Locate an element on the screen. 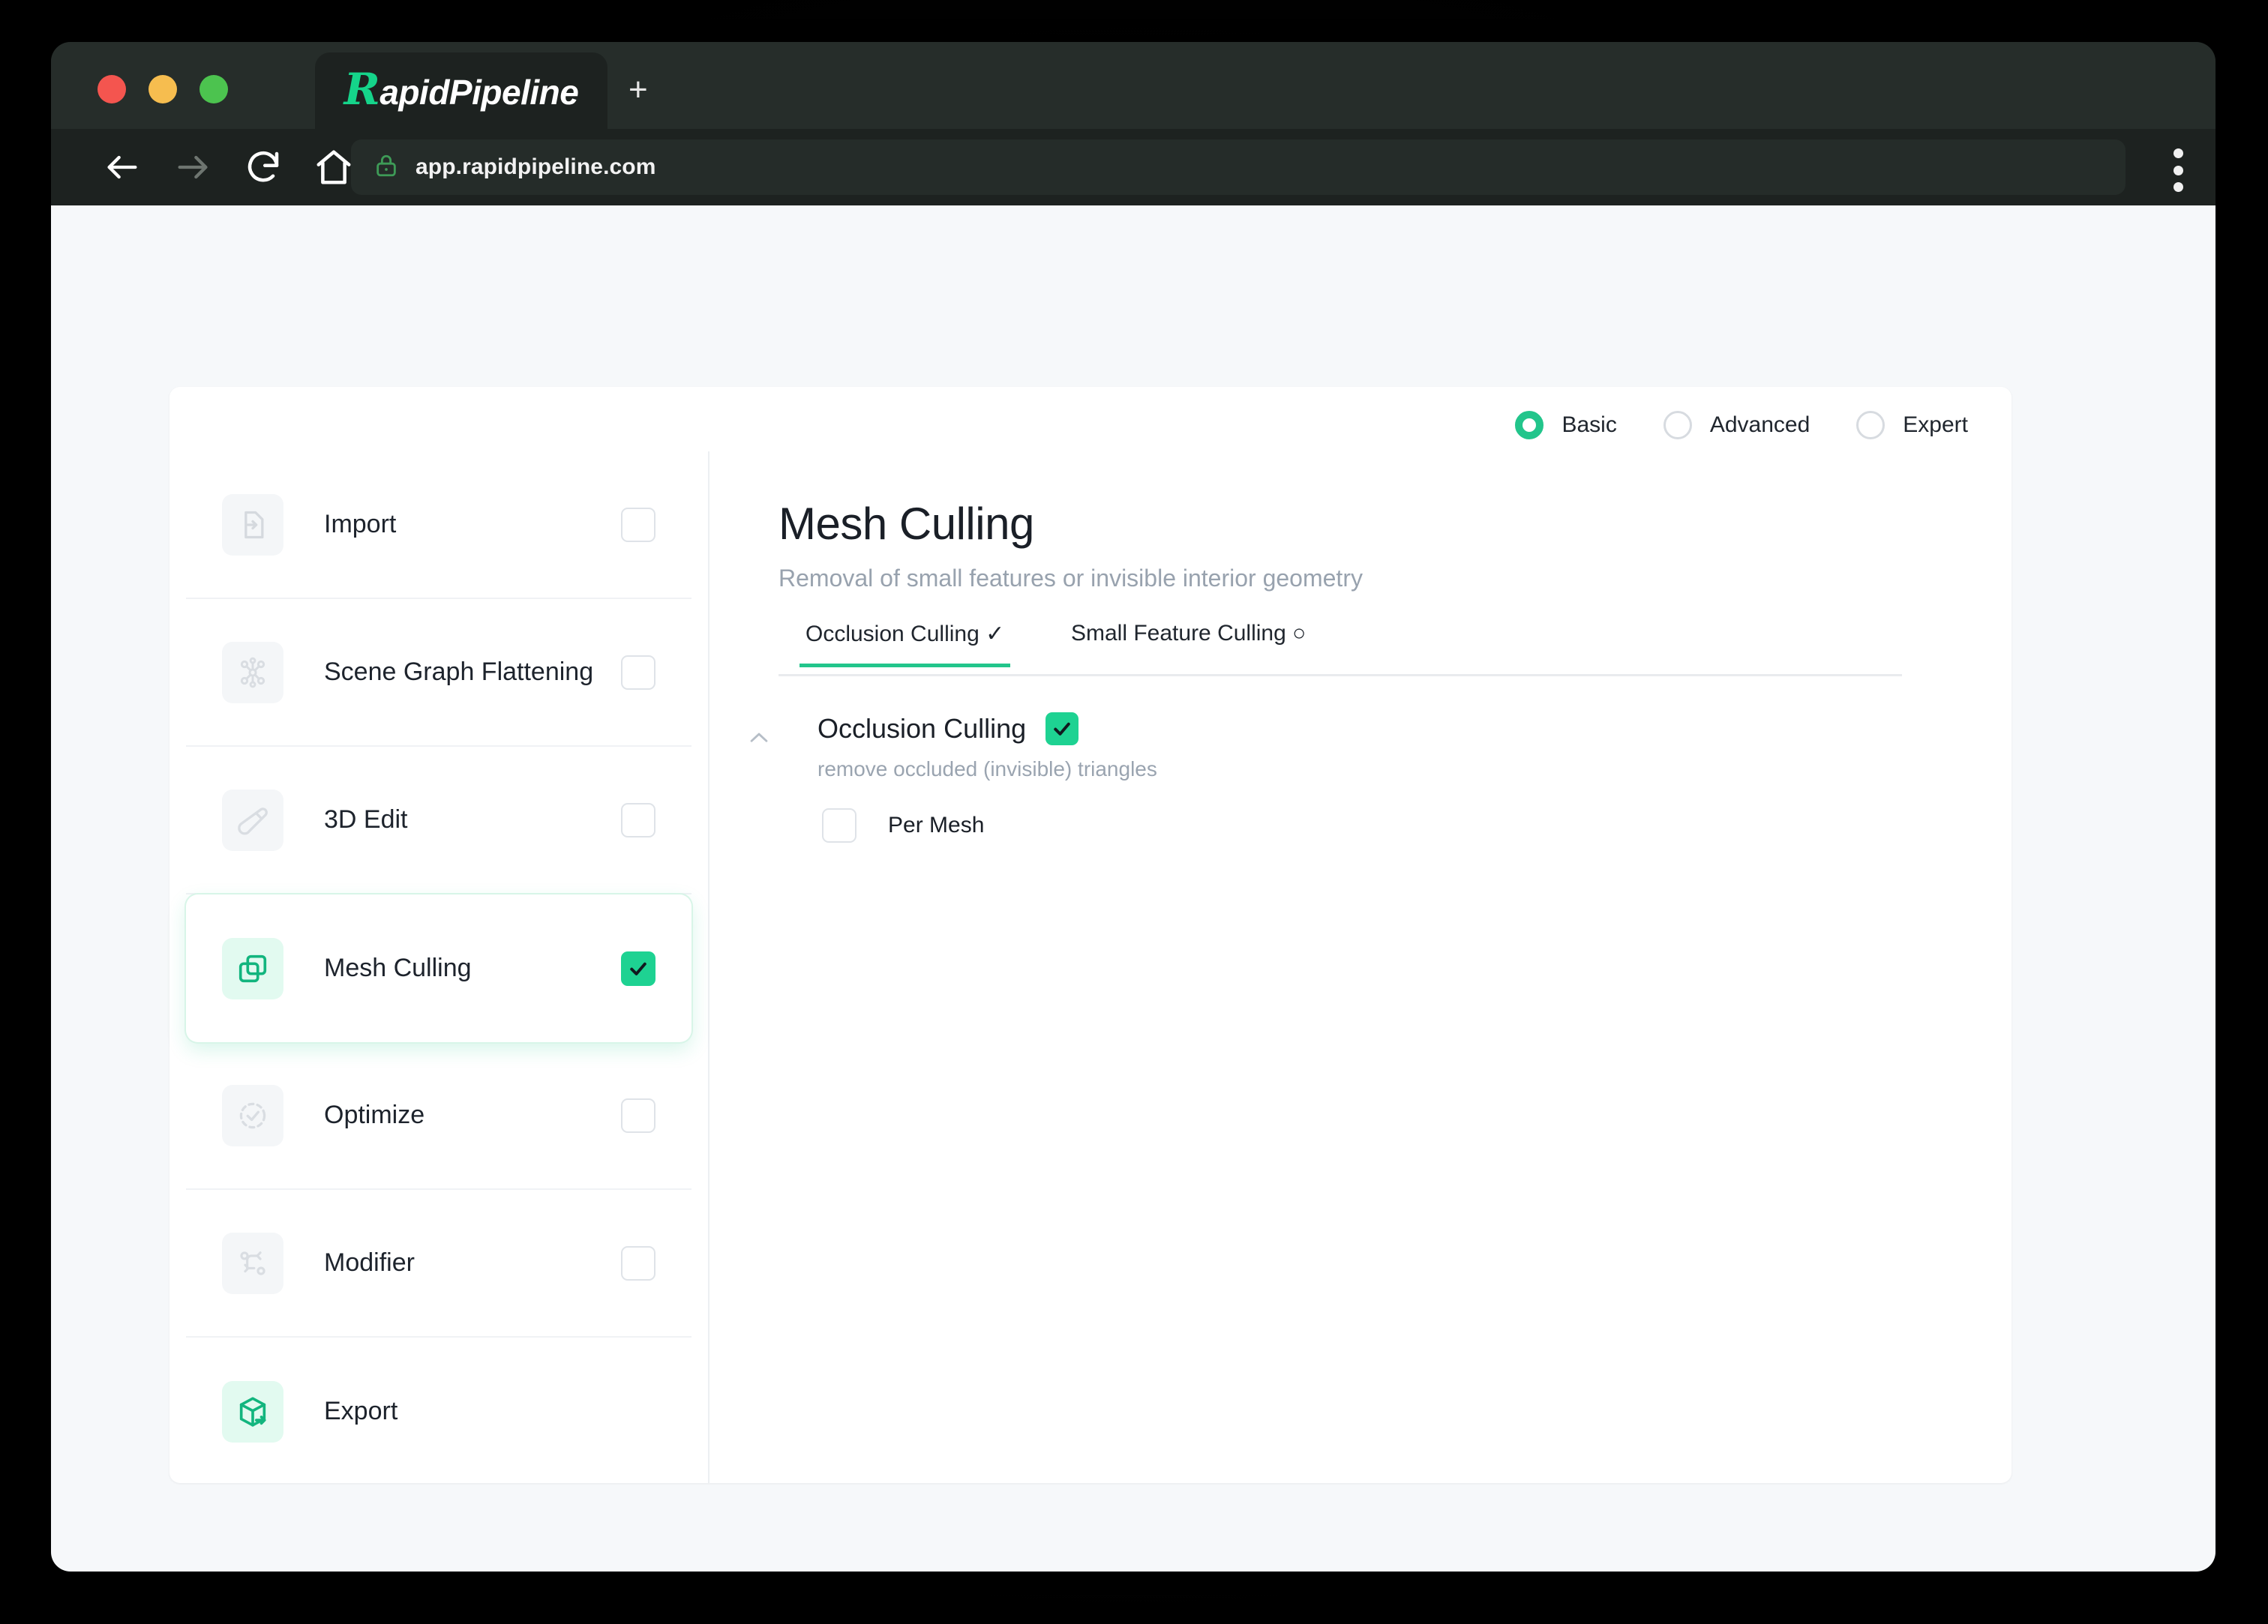 The width and height of the screenshot is (2268, 1624). sidebar-item-label: Export is located at coordinates (361, 1411).